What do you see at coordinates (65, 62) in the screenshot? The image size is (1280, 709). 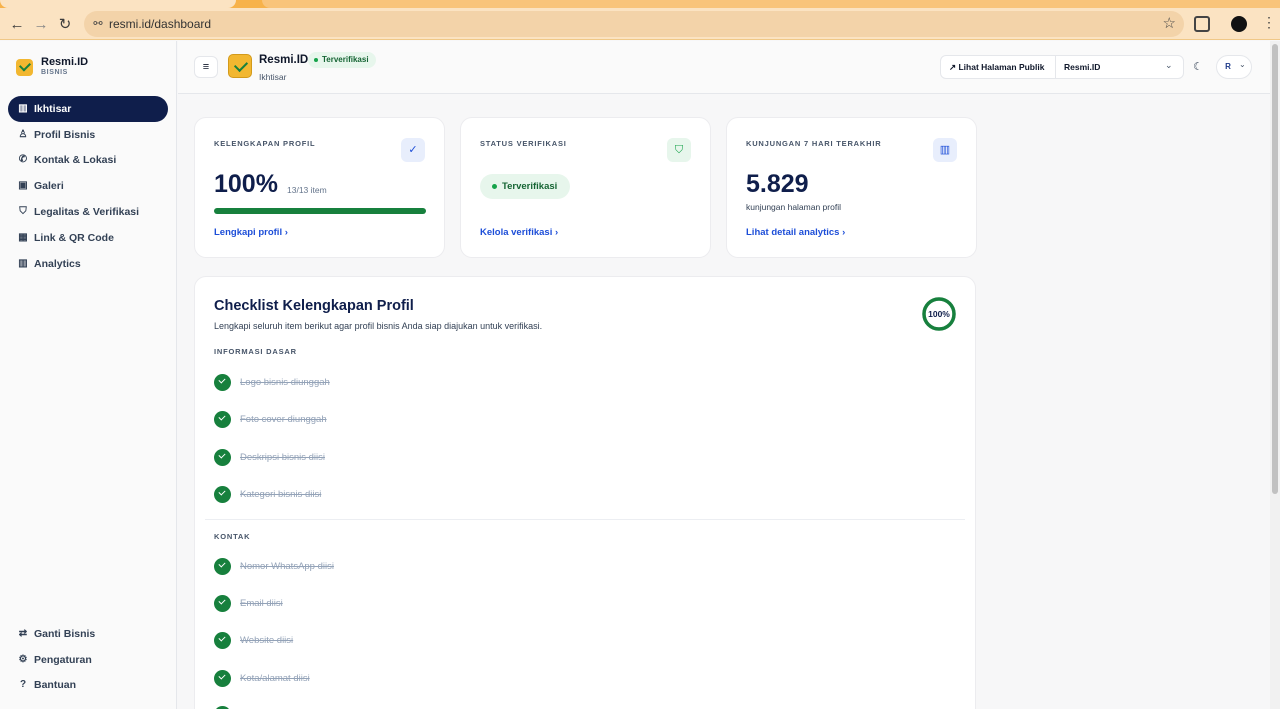 I see `brand-name: Resmi.ID` at bounding box center [65, 62].